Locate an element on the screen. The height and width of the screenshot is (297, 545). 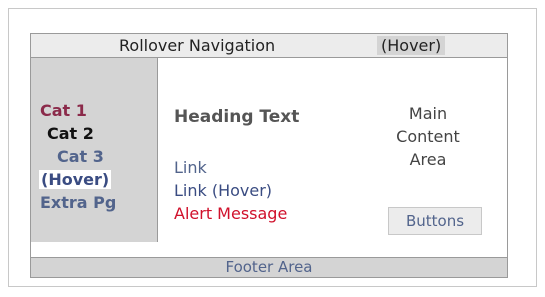
main-area-line-3: Area is located at coordinates (428, 159).